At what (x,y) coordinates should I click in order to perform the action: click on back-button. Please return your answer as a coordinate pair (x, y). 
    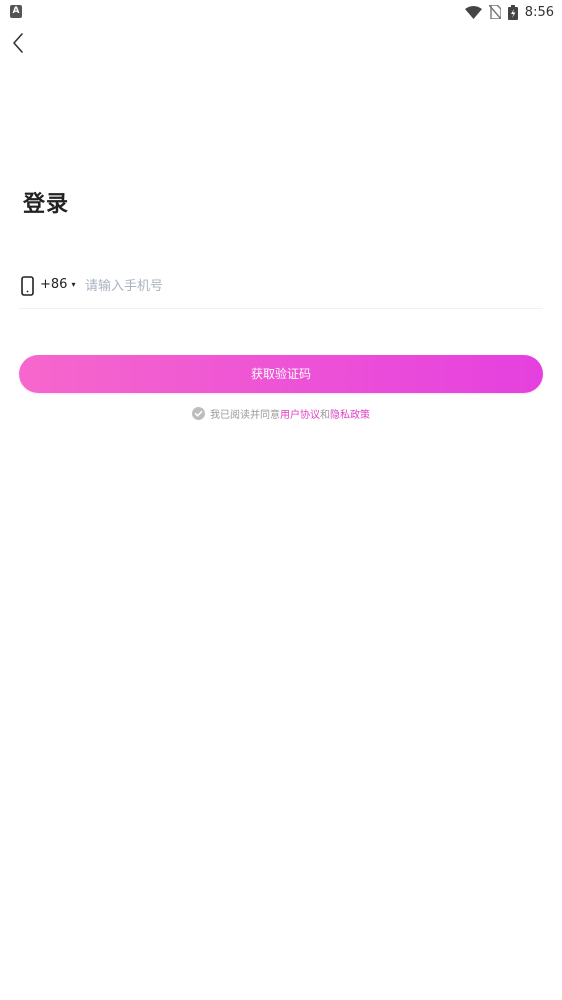
    Looking at the image, I should click on (20, 43).